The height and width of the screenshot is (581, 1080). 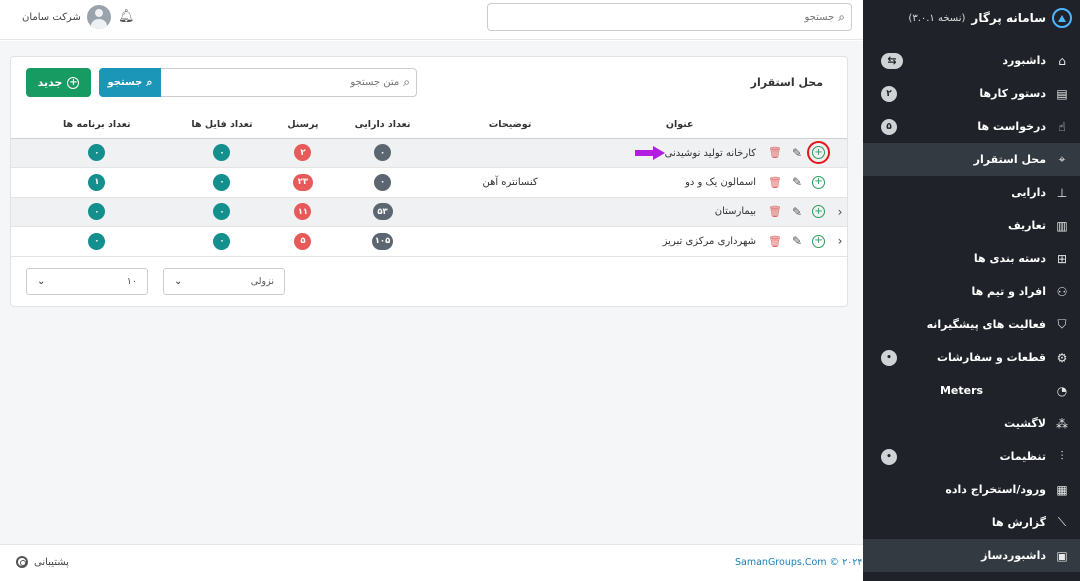 I want to click on row-title: اسمالون یک و دو, so click(x=679, y=182).